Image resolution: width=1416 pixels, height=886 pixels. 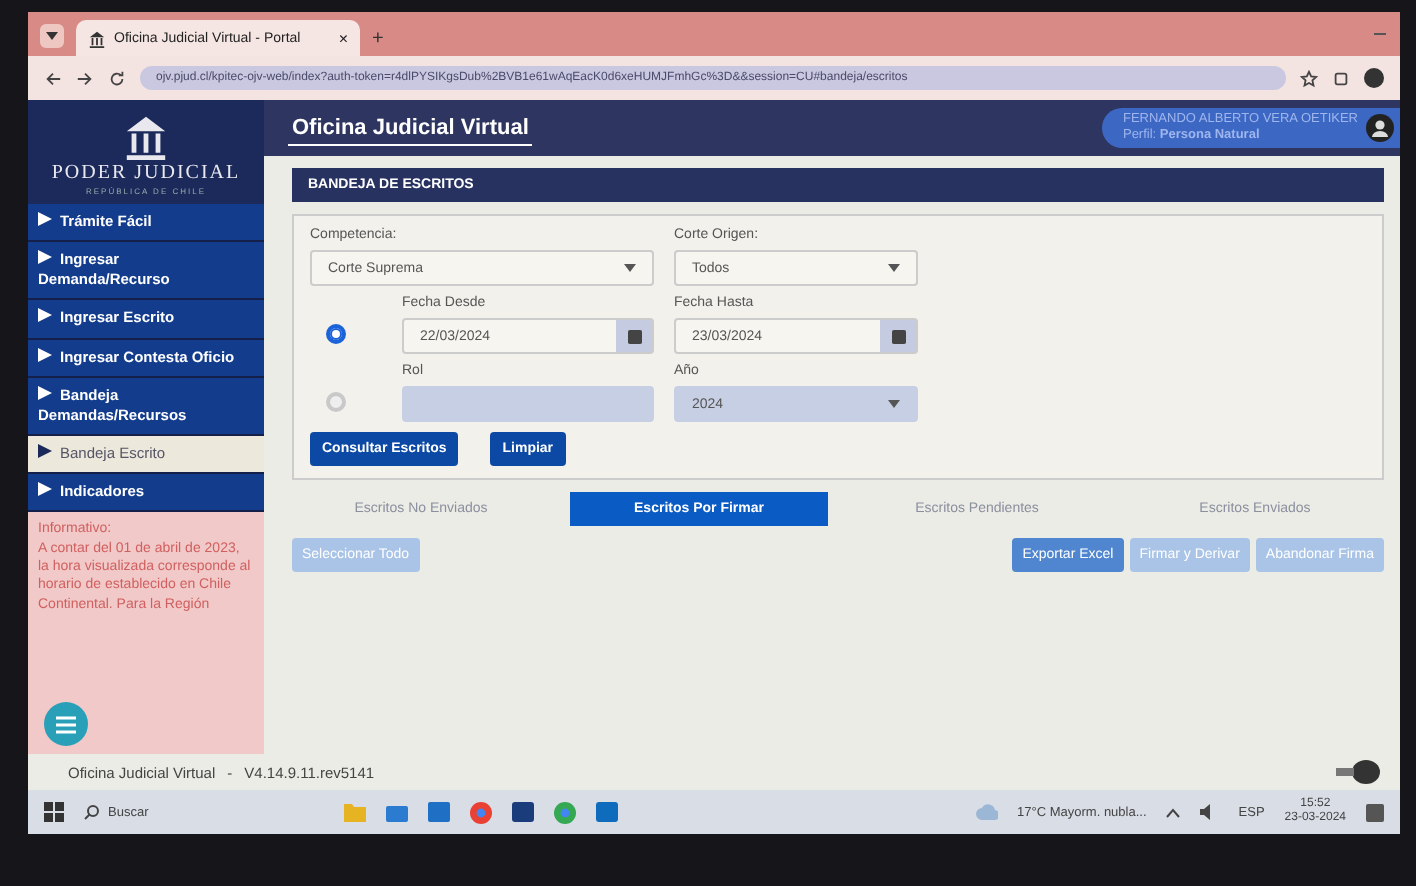 What do you see at coordinates (1380, 128) in the screenshot?
I see `avatar-icon` at bounding box center [1380, 128].